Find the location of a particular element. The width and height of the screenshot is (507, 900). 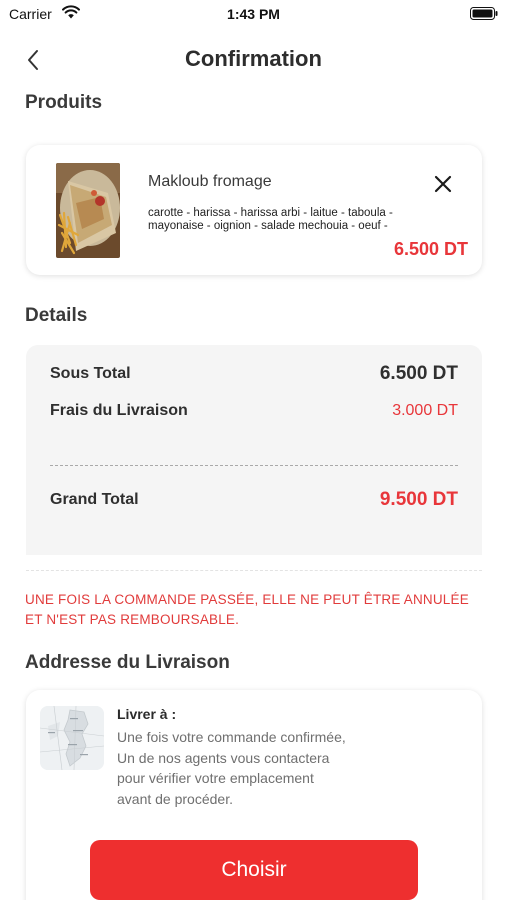

products-section-title: Produits is located at coordinates (64, 102).